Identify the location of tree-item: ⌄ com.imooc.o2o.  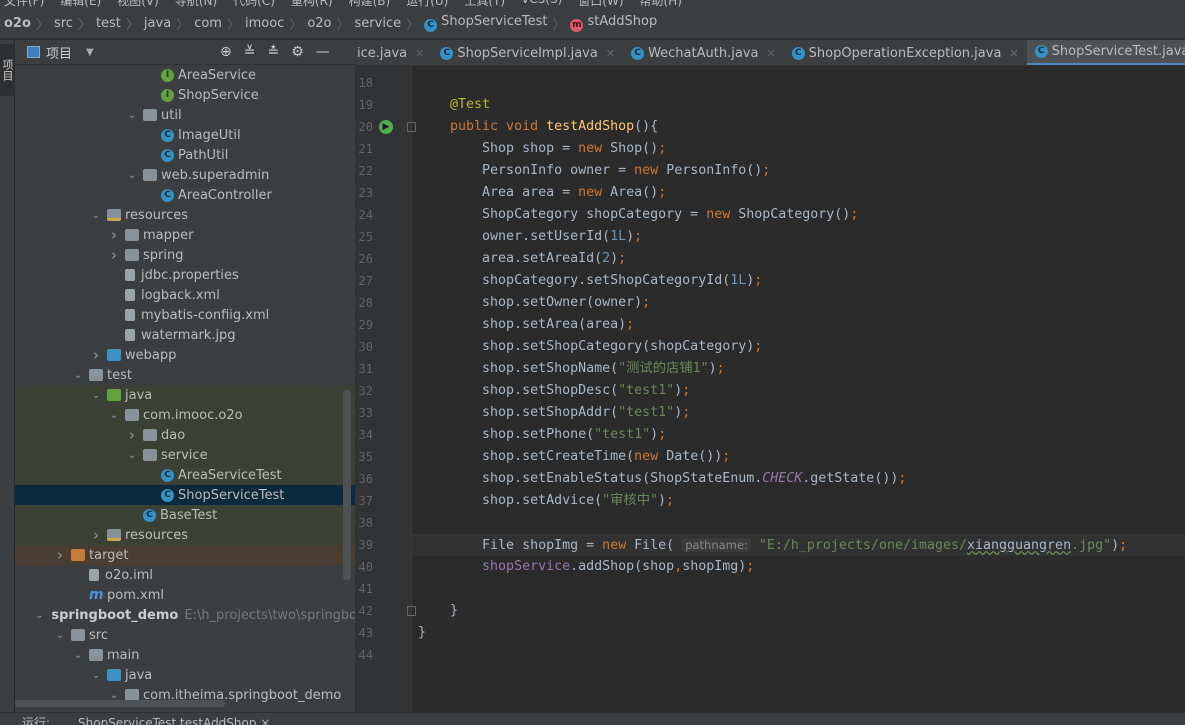
(185, 415).